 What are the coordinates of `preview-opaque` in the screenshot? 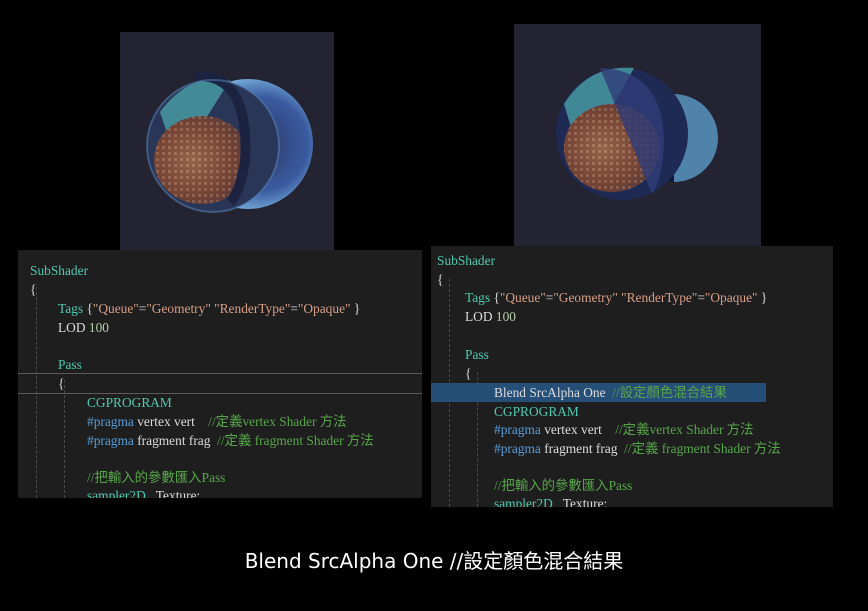 It's located at (227, 141).